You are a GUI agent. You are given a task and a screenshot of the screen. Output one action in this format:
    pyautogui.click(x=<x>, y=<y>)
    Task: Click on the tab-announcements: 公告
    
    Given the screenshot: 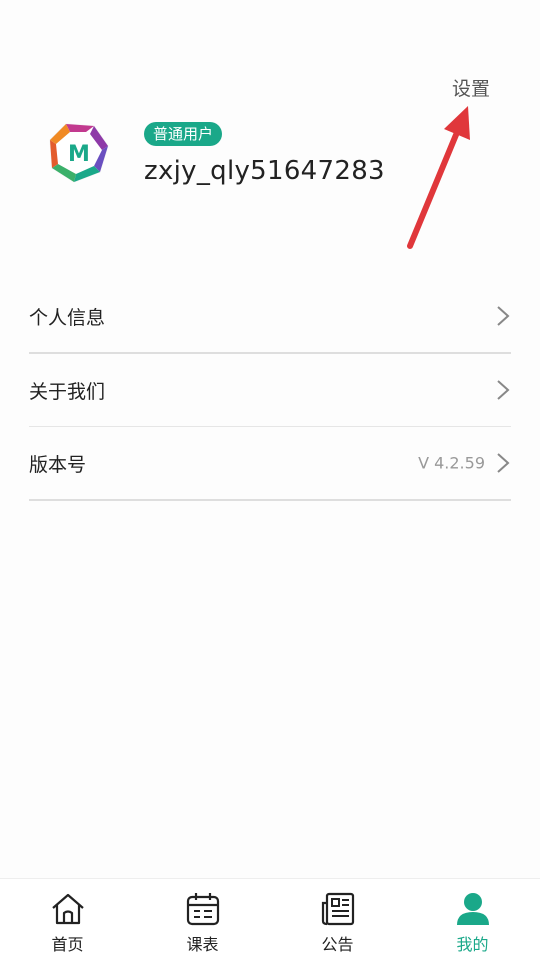 What is the action you would take?
    pyautogui.click(x=337, y=919)
    